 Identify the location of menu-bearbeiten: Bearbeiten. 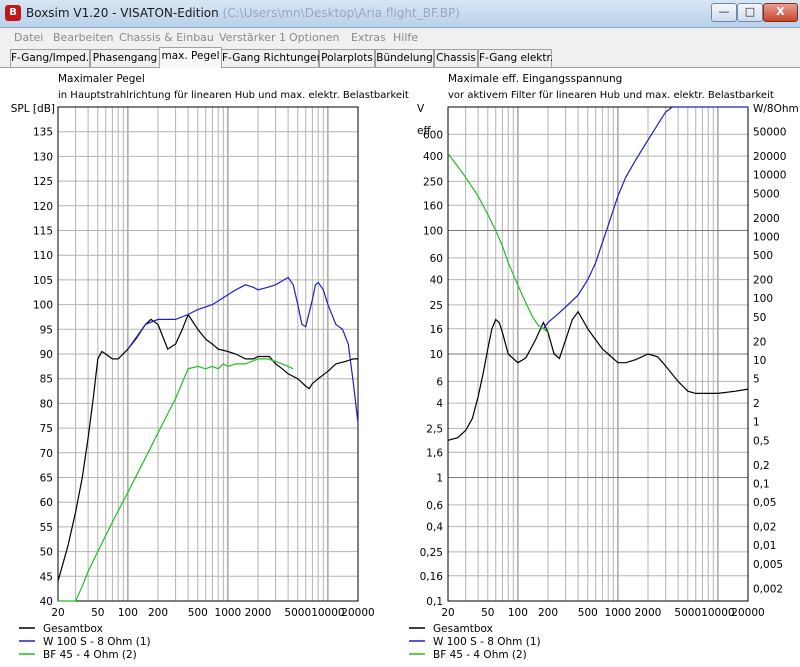
(83, 37).